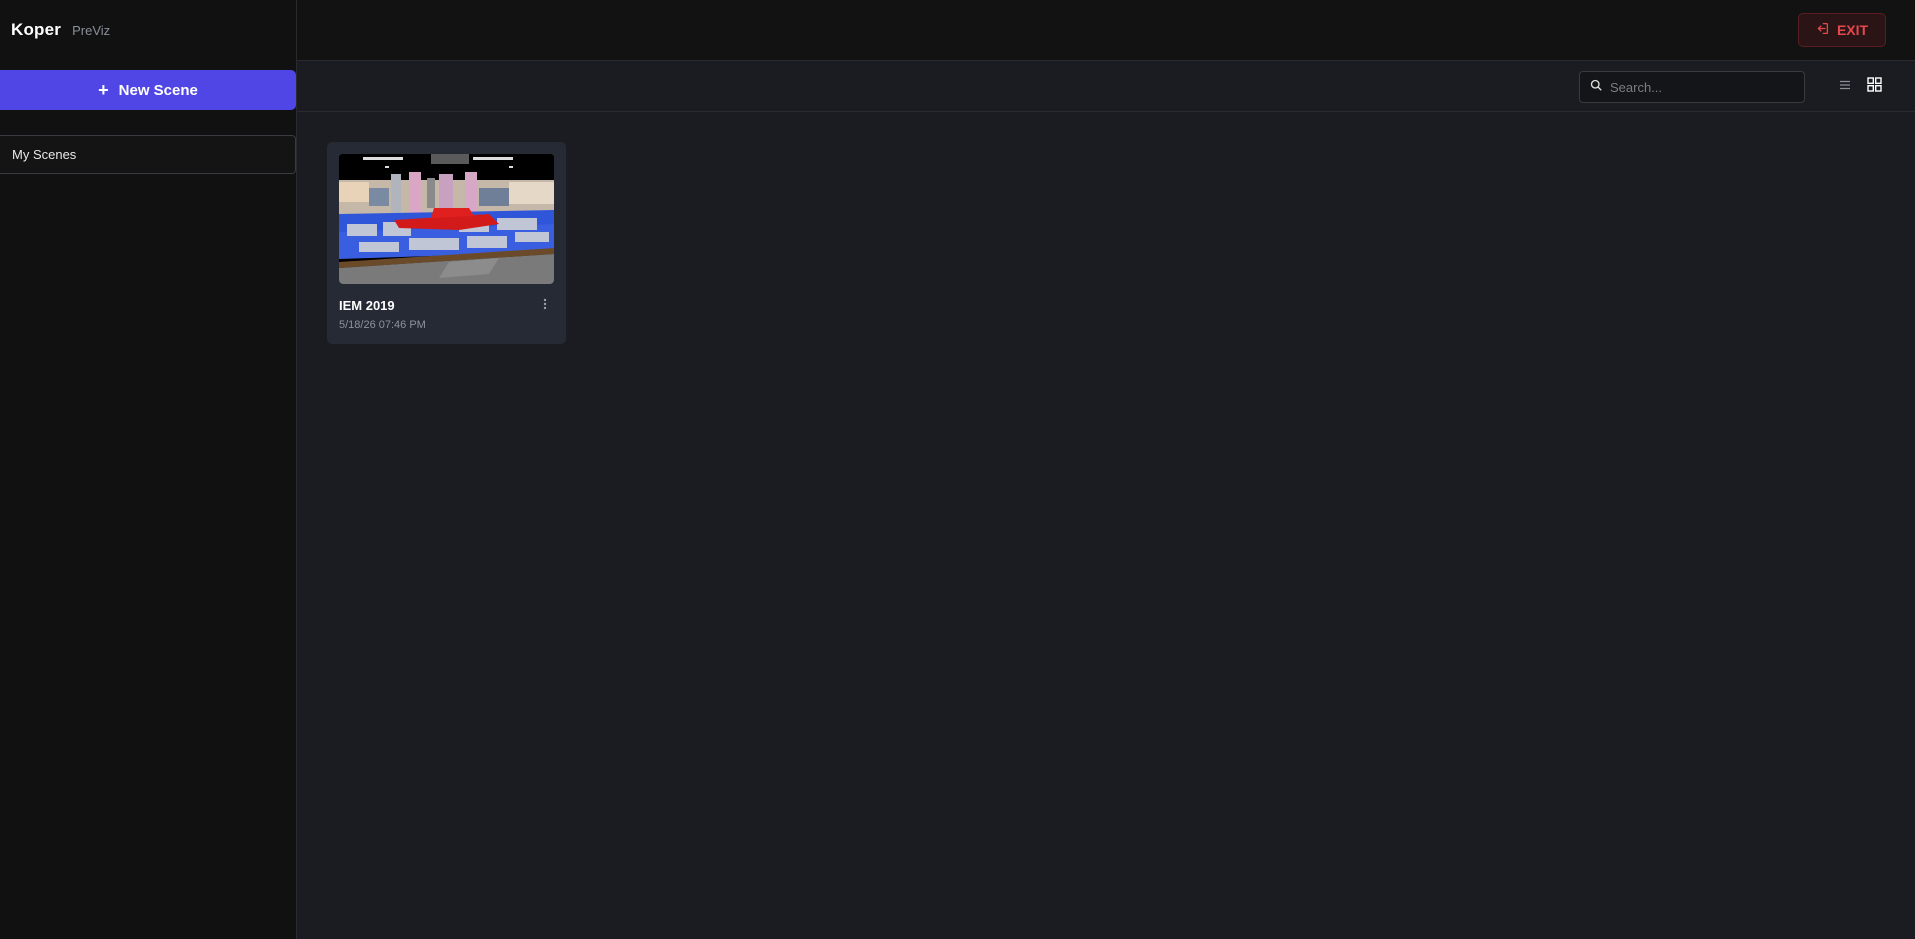  I want to click on more-vertical-icon, so click(545, 306).